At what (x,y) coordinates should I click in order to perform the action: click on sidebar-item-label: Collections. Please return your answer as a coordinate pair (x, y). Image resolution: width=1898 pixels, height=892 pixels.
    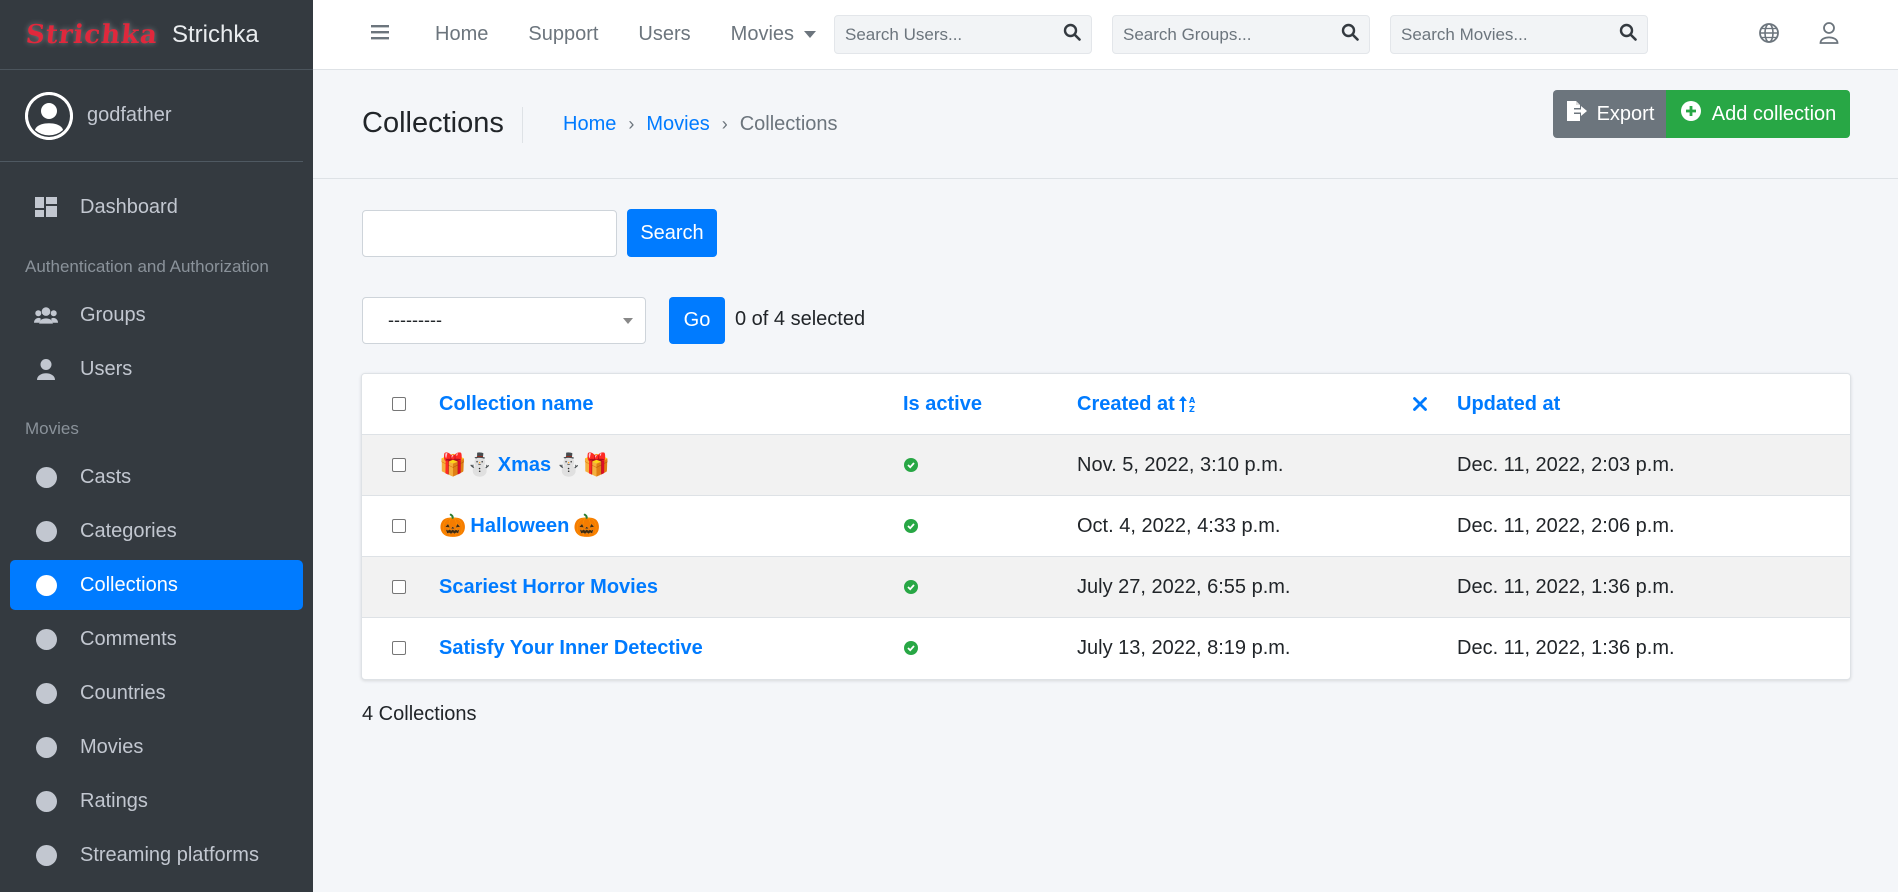
    Looking at the image, I should click on (129, 584).